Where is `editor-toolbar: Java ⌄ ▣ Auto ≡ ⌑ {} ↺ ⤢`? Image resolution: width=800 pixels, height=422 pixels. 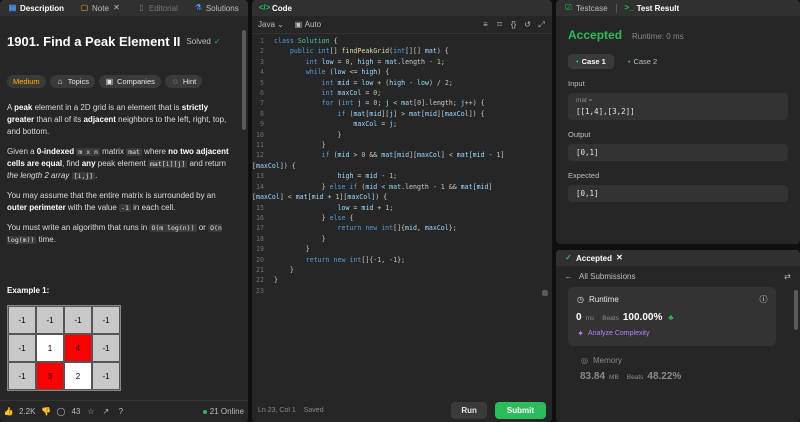 editor-toolbar: Java ⌄ ▣ Auto ≡ ⌑ {} ↺ ⤢ is located at coordinates (402, 25).